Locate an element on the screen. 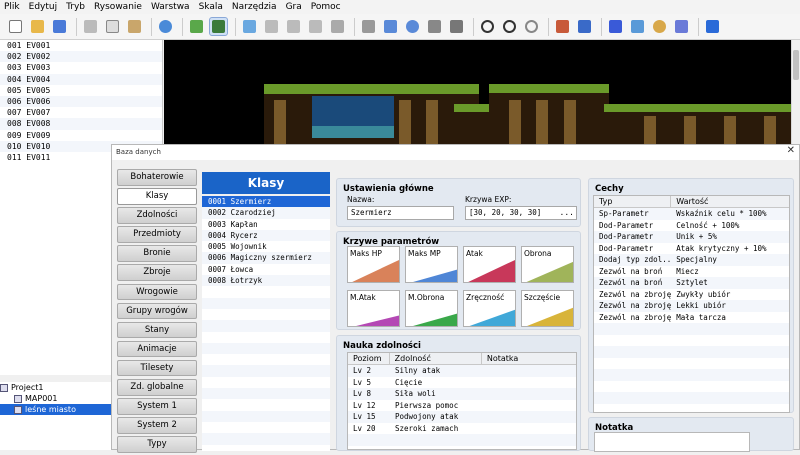 The image size is (800, 455). column-type: Typ is located at coordinates (633, 201).